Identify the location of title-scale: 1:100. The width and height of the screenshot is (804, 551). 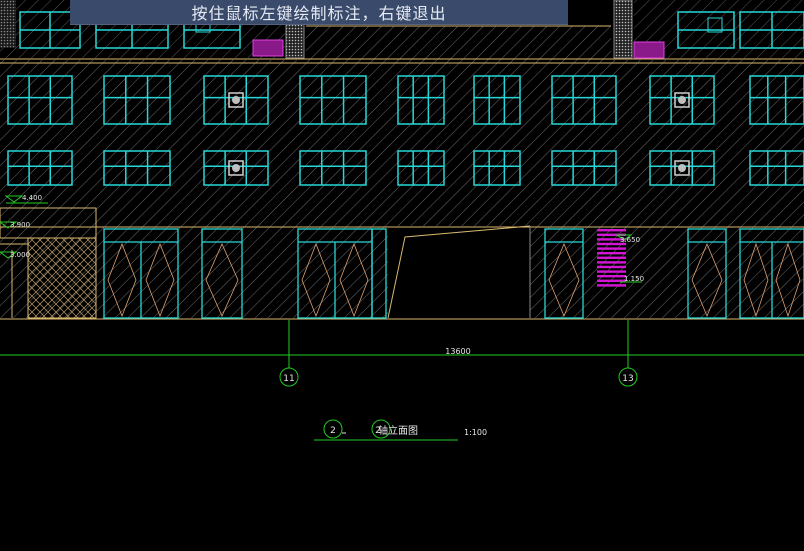
(475, 432).